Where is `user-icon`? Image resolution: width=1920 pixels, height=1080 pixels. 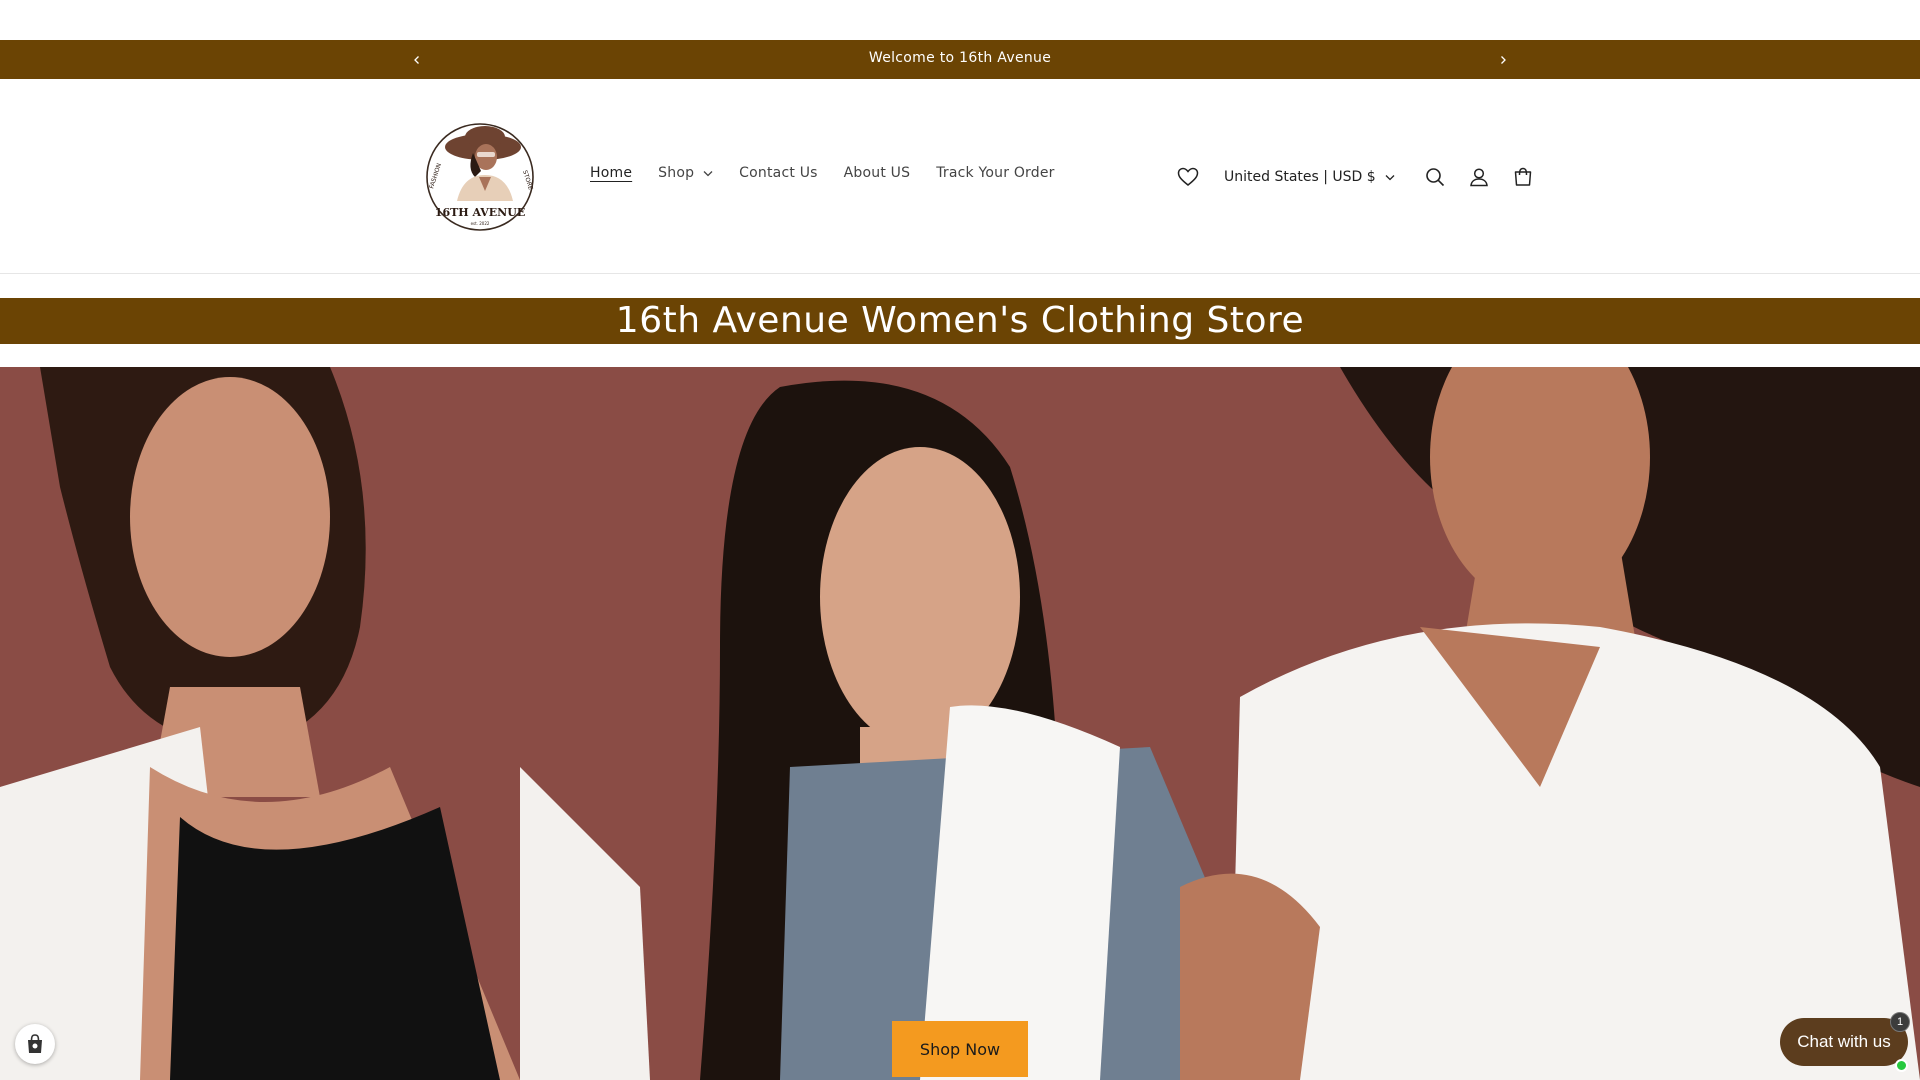
user-icon is located at coordinates (1478, 177).